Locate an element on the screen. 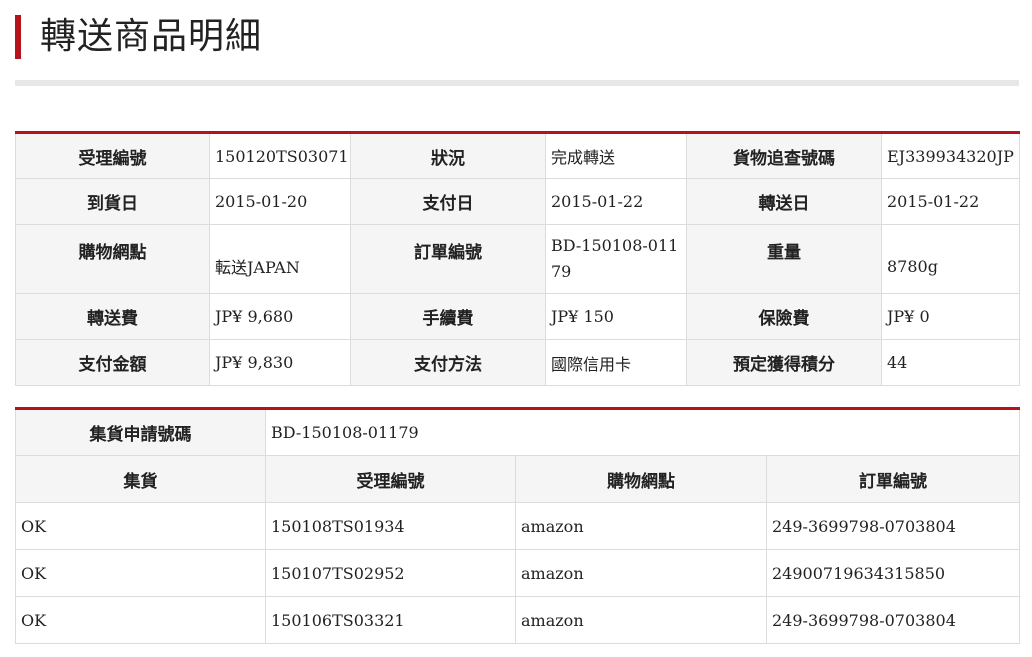 This screenshot has width=1032, height=657. value-cell: 2015-01-20 is located at coordinates (280, 201).